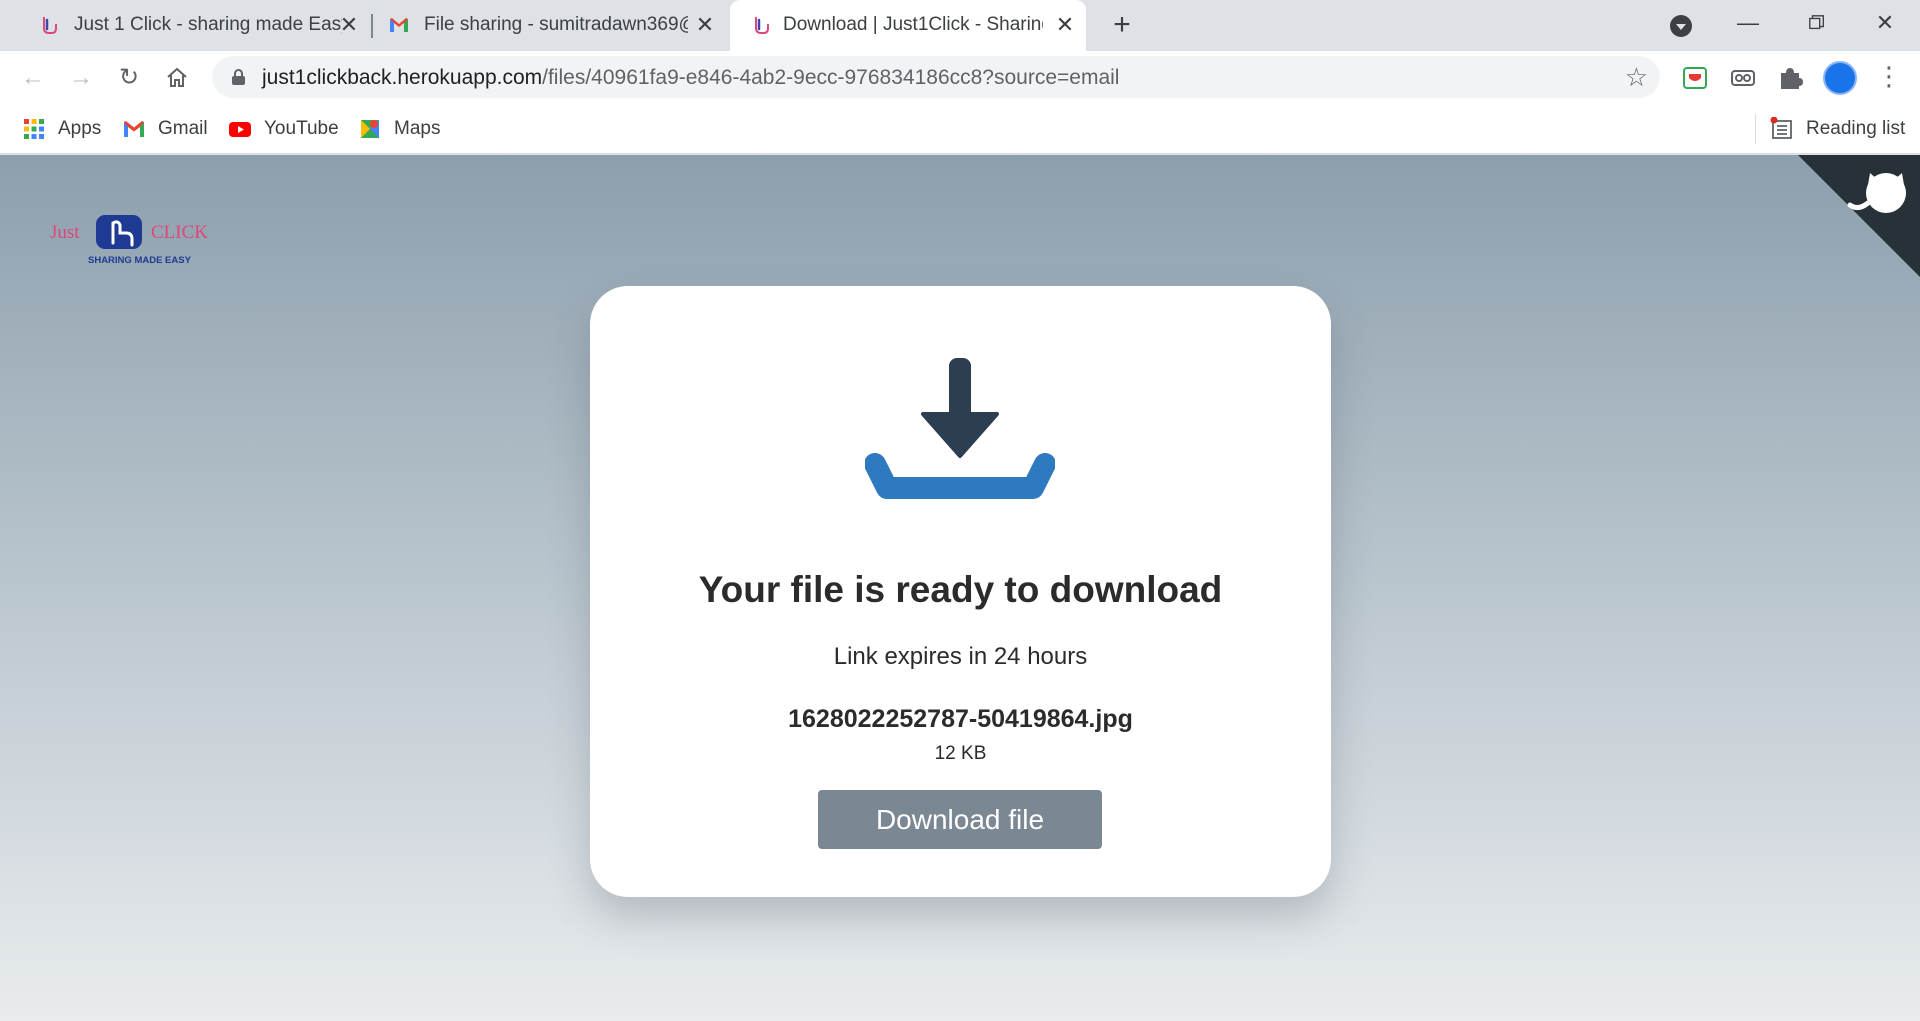 This screenshot has height=1021, width=1920. What do you see at coordinates (177, 78) in the screenshot?
I see `home-icon` at bounding box center [177, 78].